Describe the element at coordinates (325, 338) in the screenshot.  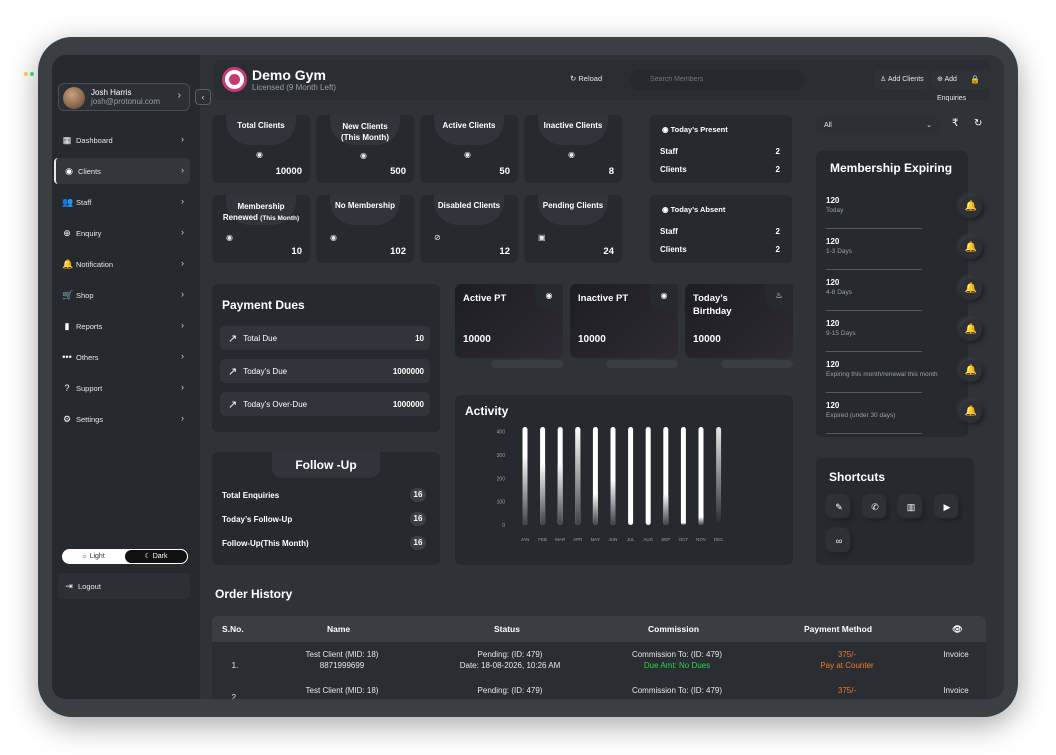
I see `total-due-row: ↗ Total Due 10` at that location.